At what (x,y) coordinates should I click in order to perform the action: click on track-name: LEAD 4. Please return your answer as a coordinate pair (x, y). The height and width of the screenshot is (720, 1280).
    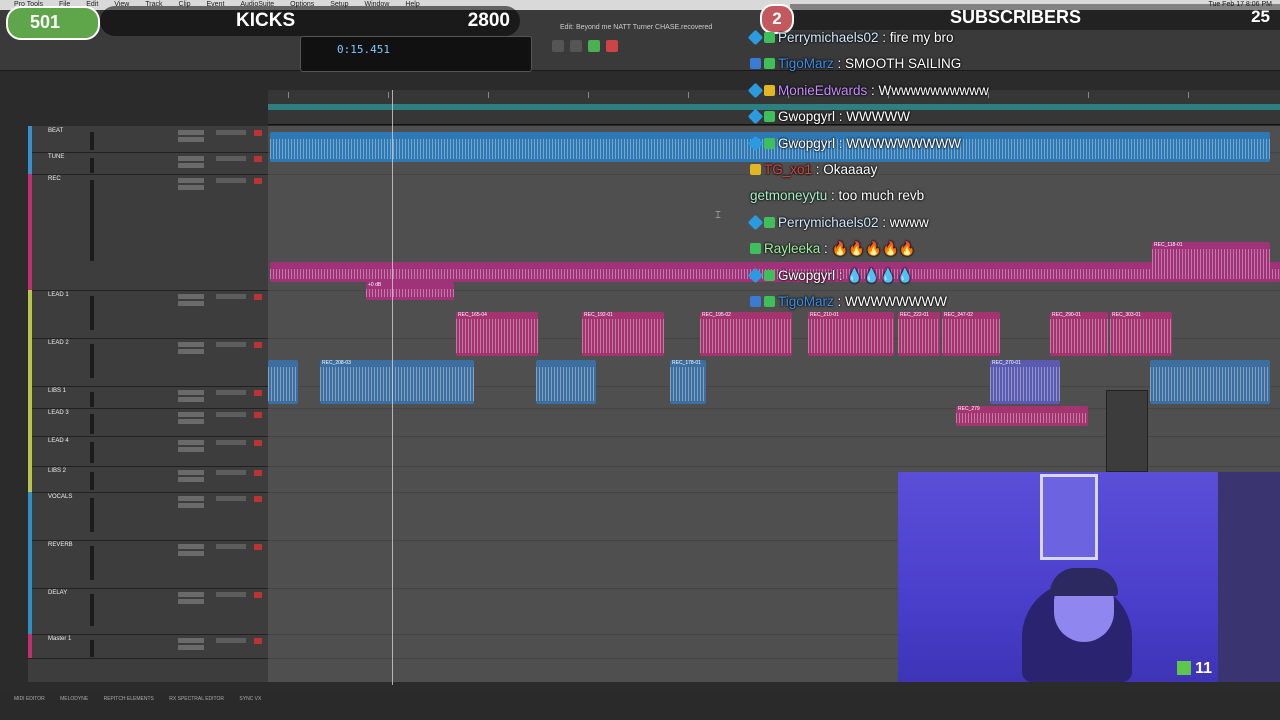
    Looking at the image, I should click on (58, 441).